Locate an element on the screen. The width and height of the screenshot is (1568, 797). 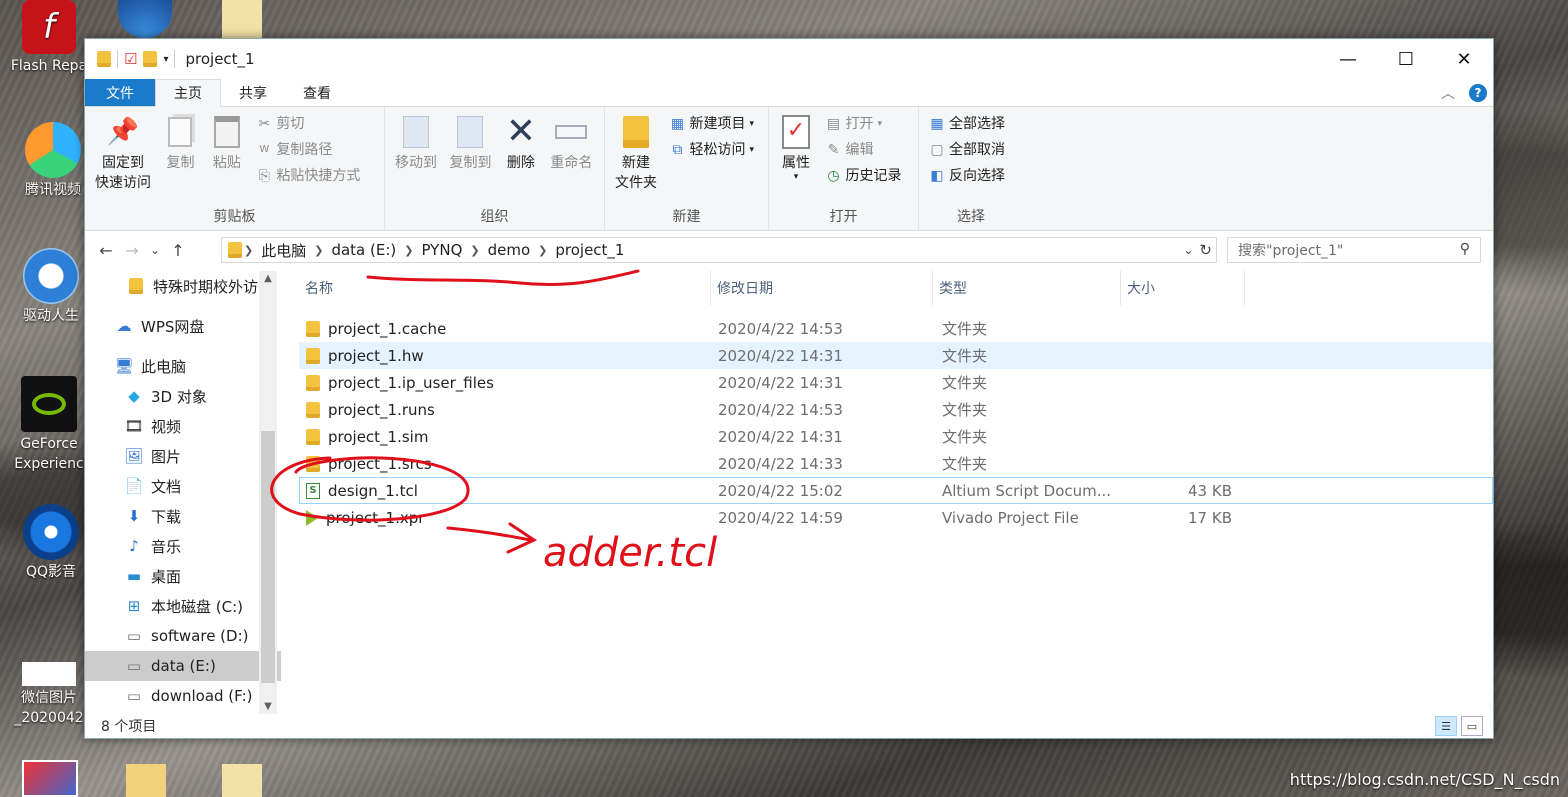
search-icon: ⚲ is located at coordinates (1465, 249).